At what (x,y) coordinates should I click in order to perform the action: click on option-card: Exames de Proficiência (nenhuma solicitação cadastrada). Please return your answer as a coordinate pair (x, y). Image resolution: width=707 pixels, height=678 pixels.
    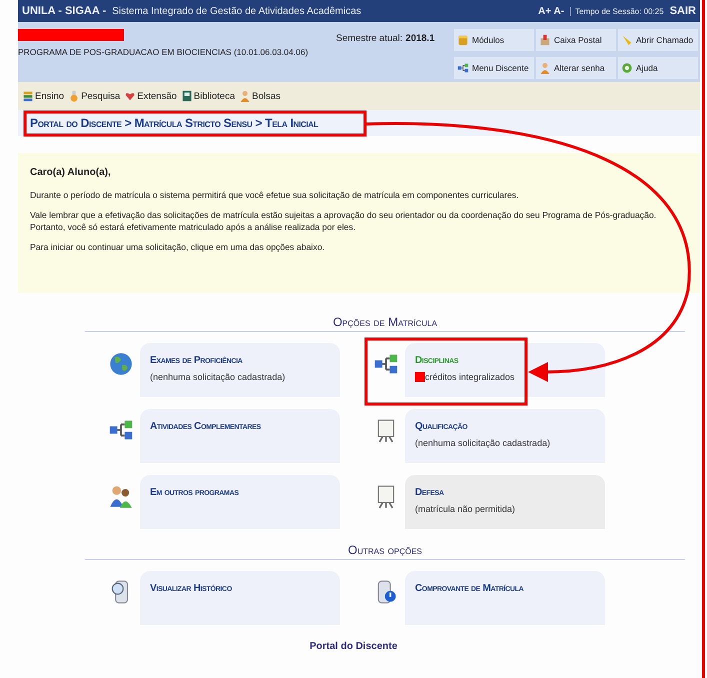
    Looking at the image, I should click on (240, 370).